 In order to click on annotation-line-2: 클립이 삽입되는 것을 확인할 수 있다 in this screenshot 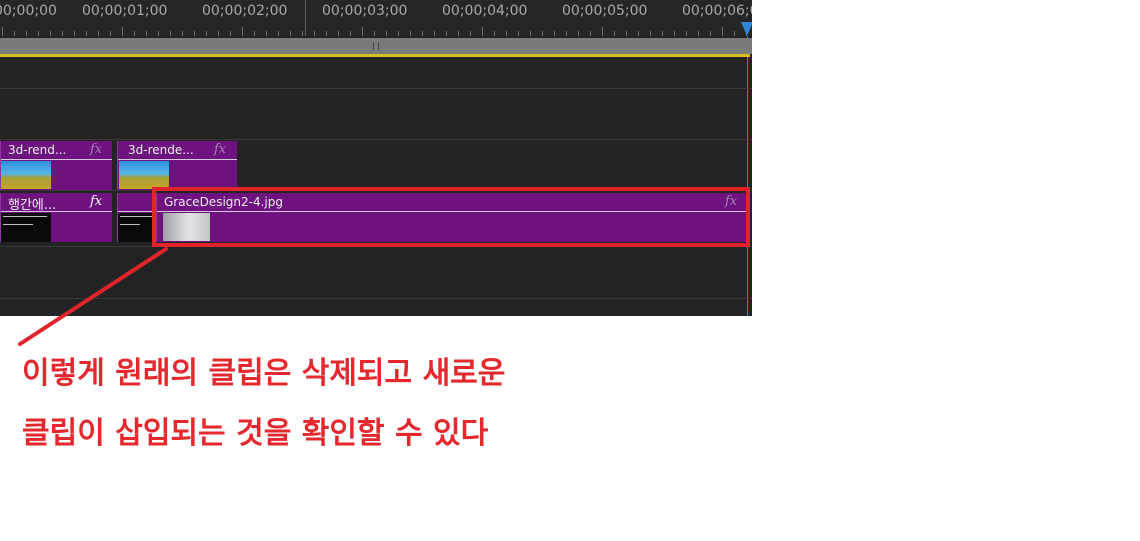, I will do `click(255, 433)`.